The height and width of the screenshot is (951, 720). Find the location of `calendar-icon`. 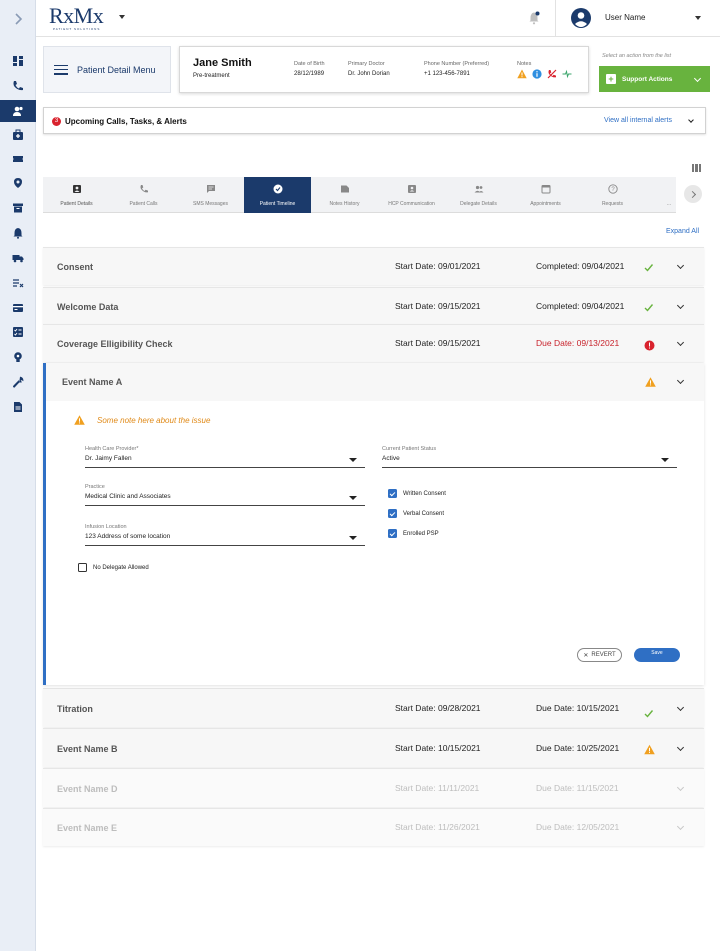

calendar-icon is located at coordinates (545, 188).